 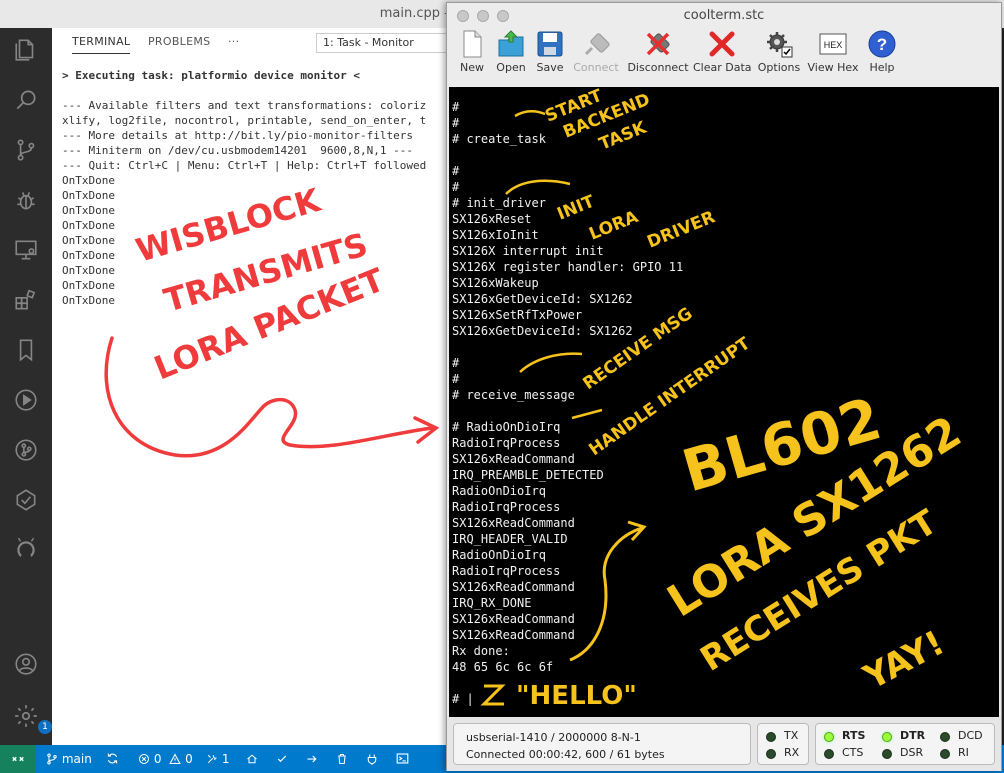 What do you see at coordinates (312, 759) in the screenshot?
I see `upload-arrow-icon` at bounding box center [312, 759].